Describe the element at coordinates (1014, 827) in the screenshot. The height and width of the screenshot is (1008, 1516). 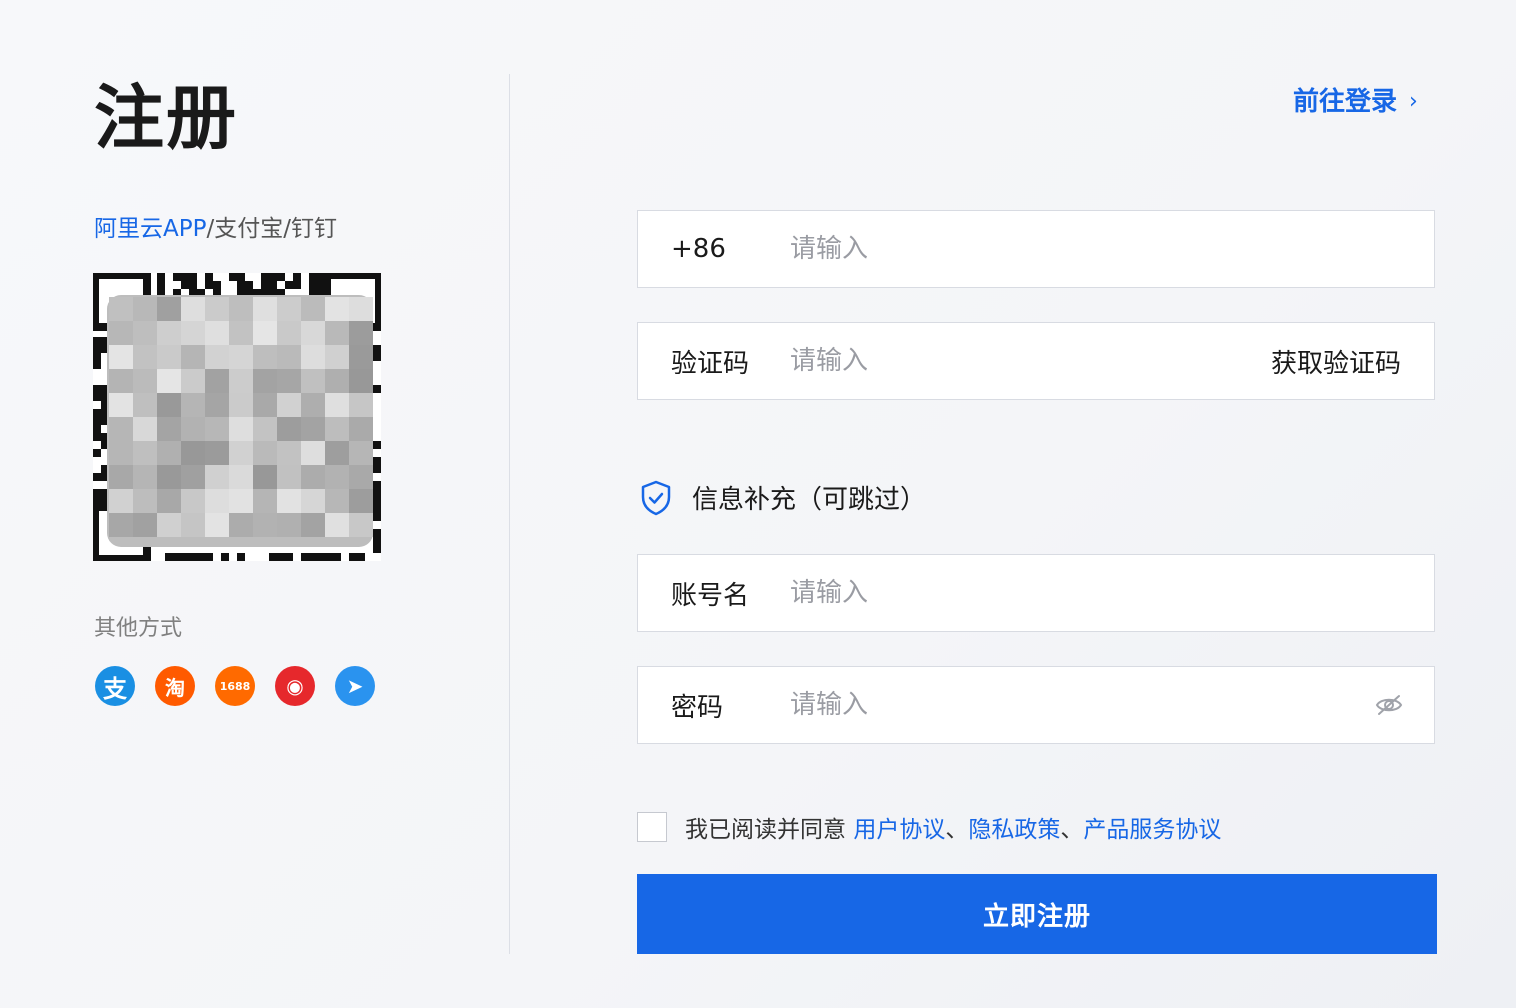
I see `privacy-policy-link: 隐私政策` at that location.